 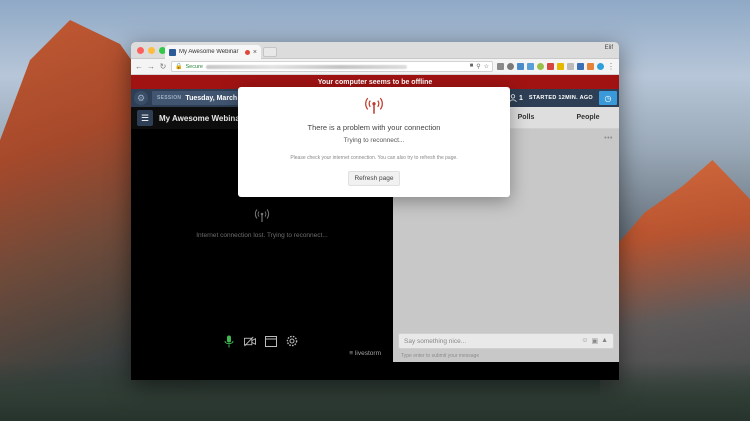 I want to click on refresh-page-button: Refresh page, so click(x=374, y=178).